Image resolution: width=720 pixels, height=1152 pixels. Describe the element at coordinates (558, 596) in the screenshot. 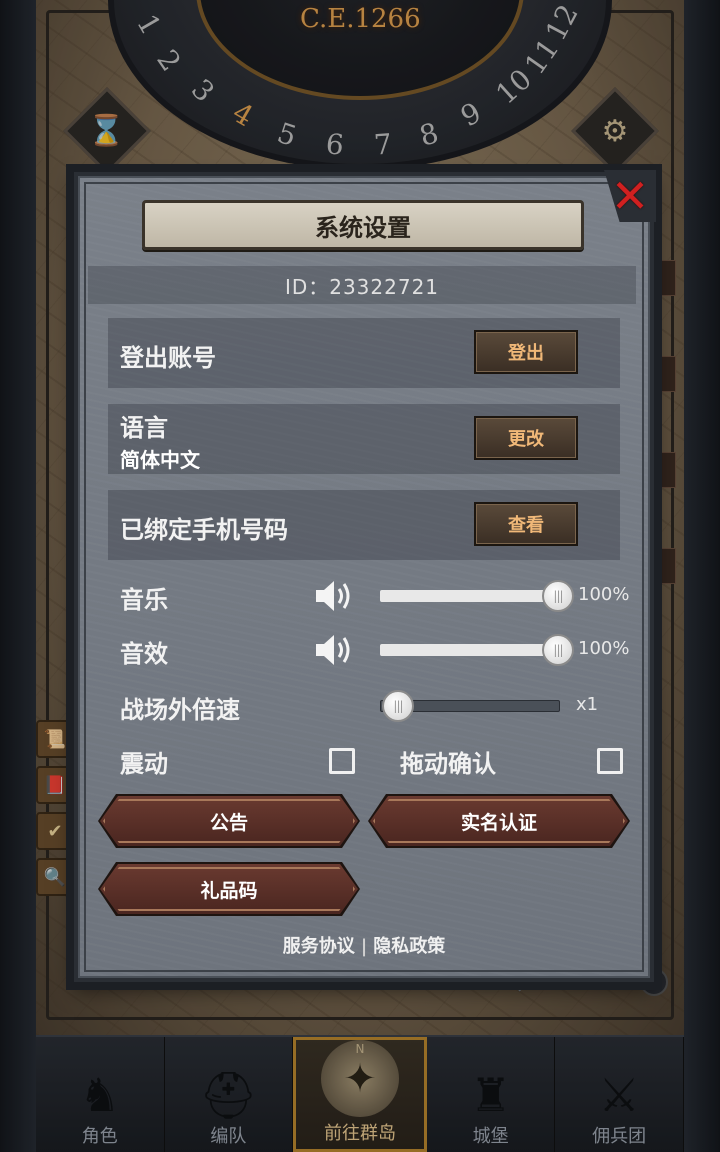

I see `music-slider-knob: |||` at that location.